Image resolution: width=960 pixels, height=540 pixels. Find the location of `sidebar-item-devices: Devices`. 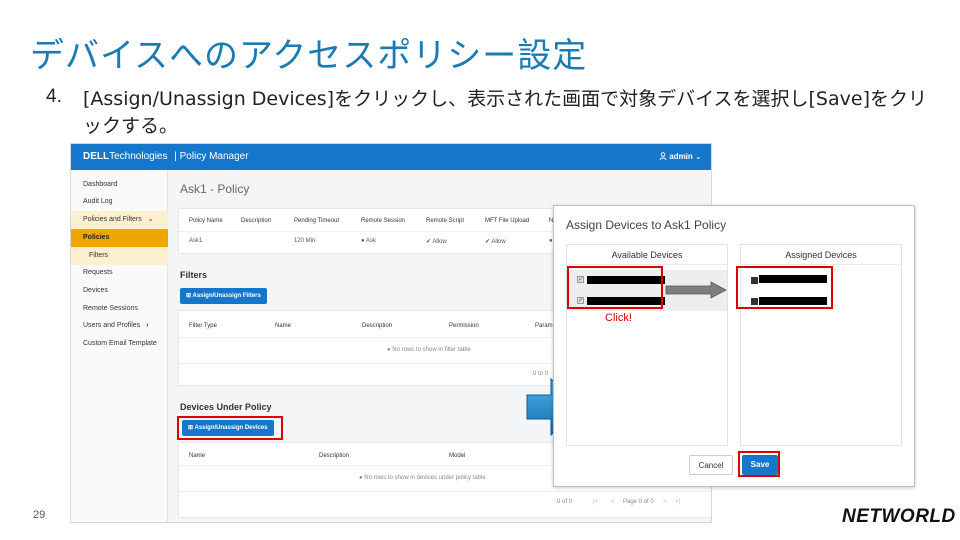

sidebar-item-devices: Devices is located at coordinates (119, 291).